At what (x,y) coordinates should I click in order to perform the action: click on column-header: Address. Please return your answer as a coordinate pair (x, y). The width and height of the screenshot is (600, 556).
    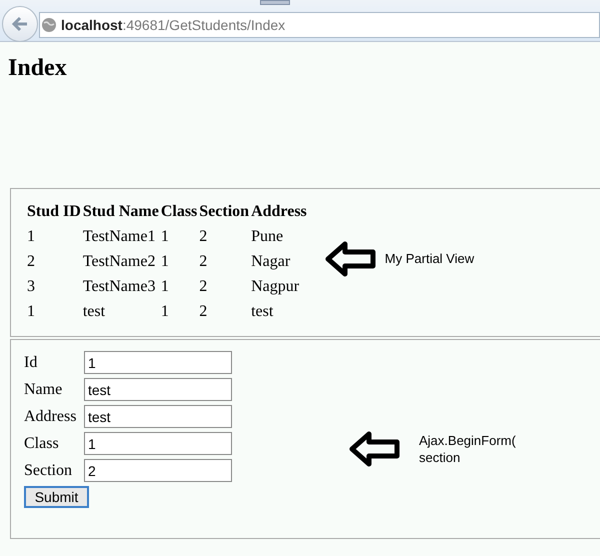
    Looking at the image, I should click on (279, 212).